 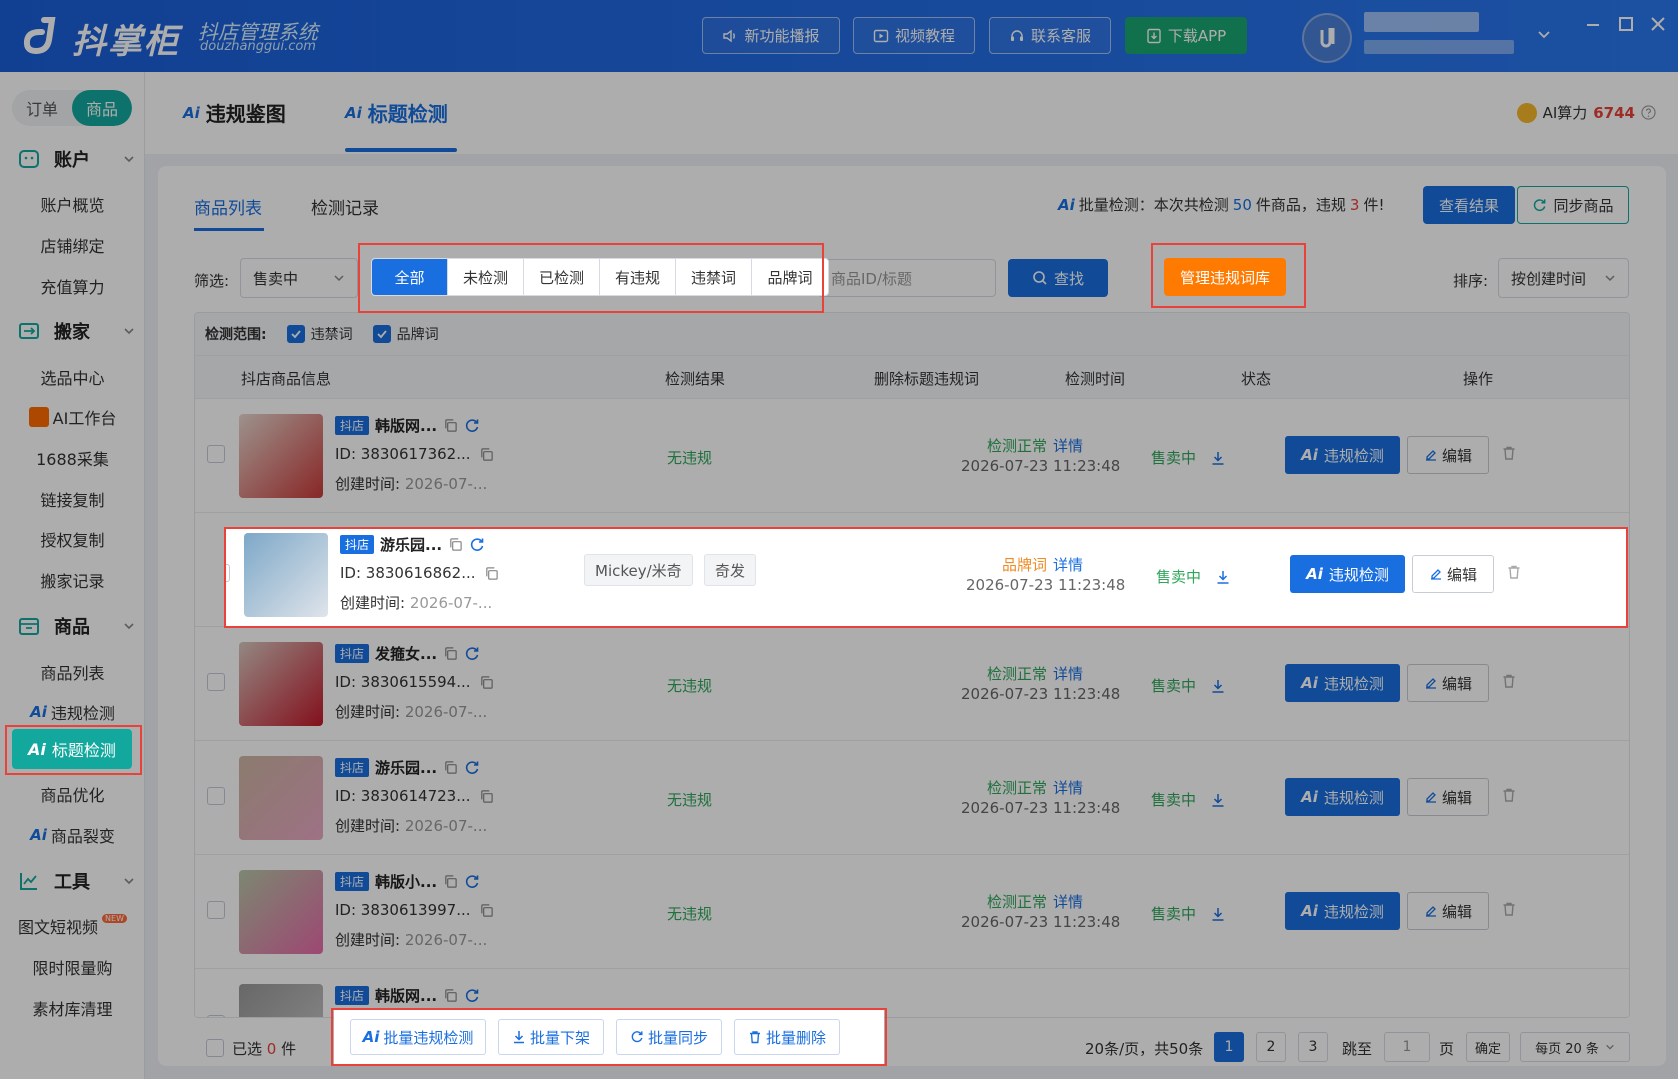 I want to click on maximize-icon, so click(x=1626, y=24).